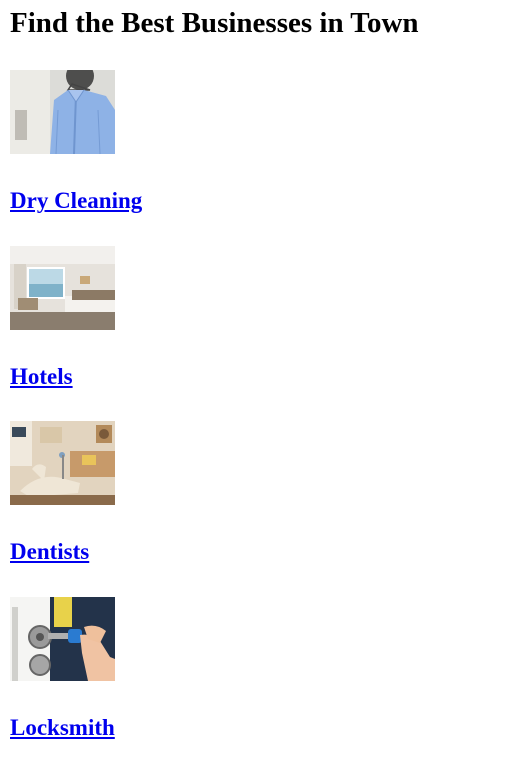 The width and height of the screenshot is (516, 772). What do you see at coordinates (214, 23) in the screenshot?
I see `page-title: Find the Best Businesses in Town` at bounding box center [214, 23].